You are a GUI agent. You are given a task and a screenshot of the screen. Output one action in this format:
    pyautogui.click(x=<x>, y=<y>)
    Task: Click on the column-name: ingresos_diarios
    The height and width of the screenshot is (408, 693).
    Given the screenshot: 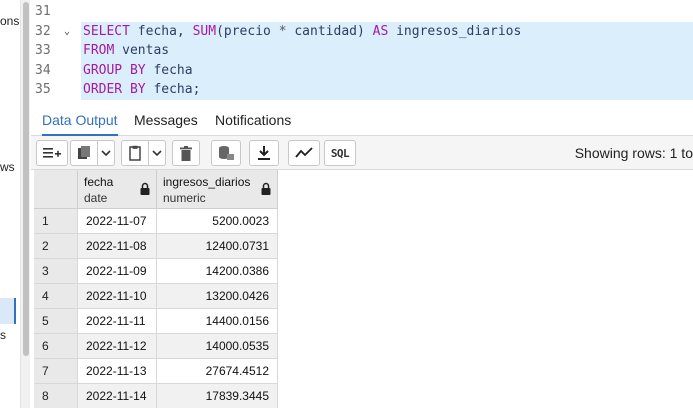 What is the action you would take?
    pyautogui.click(x=207, y=182)
    